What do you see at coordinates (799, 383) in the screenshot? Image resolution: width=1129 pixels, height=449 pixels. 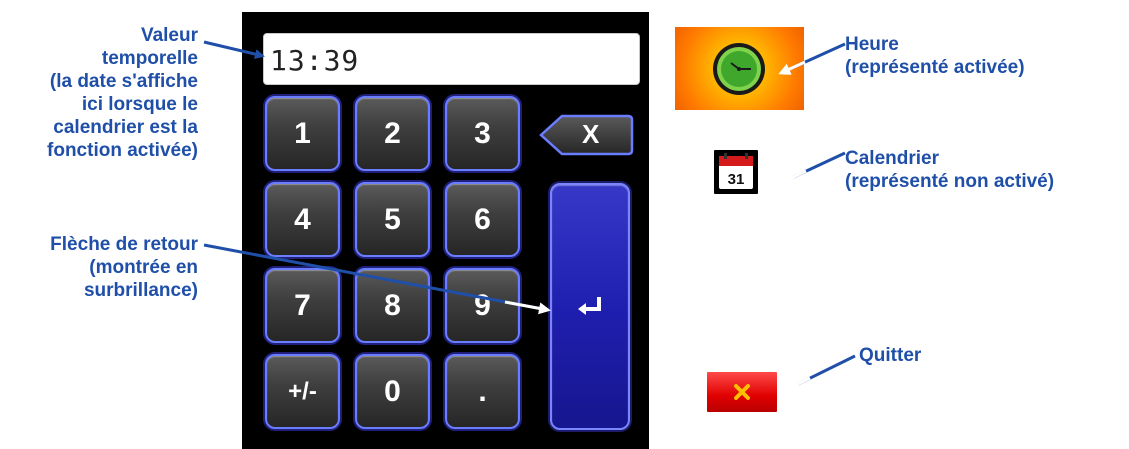 I see `callout-arrow-quitter-white` at bounding box center [799, 383].